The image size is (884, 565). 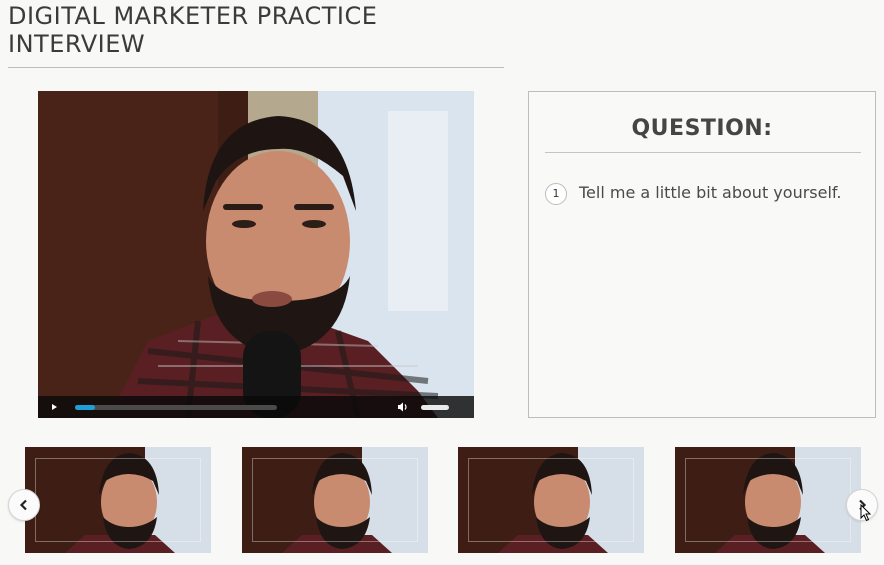 What do you see at coordinates (193, 30) in the screenshot?
I see `page-title: DIGITAL MARKETER PRACTICE INTERVIEW` at bounding box center [193, 30].